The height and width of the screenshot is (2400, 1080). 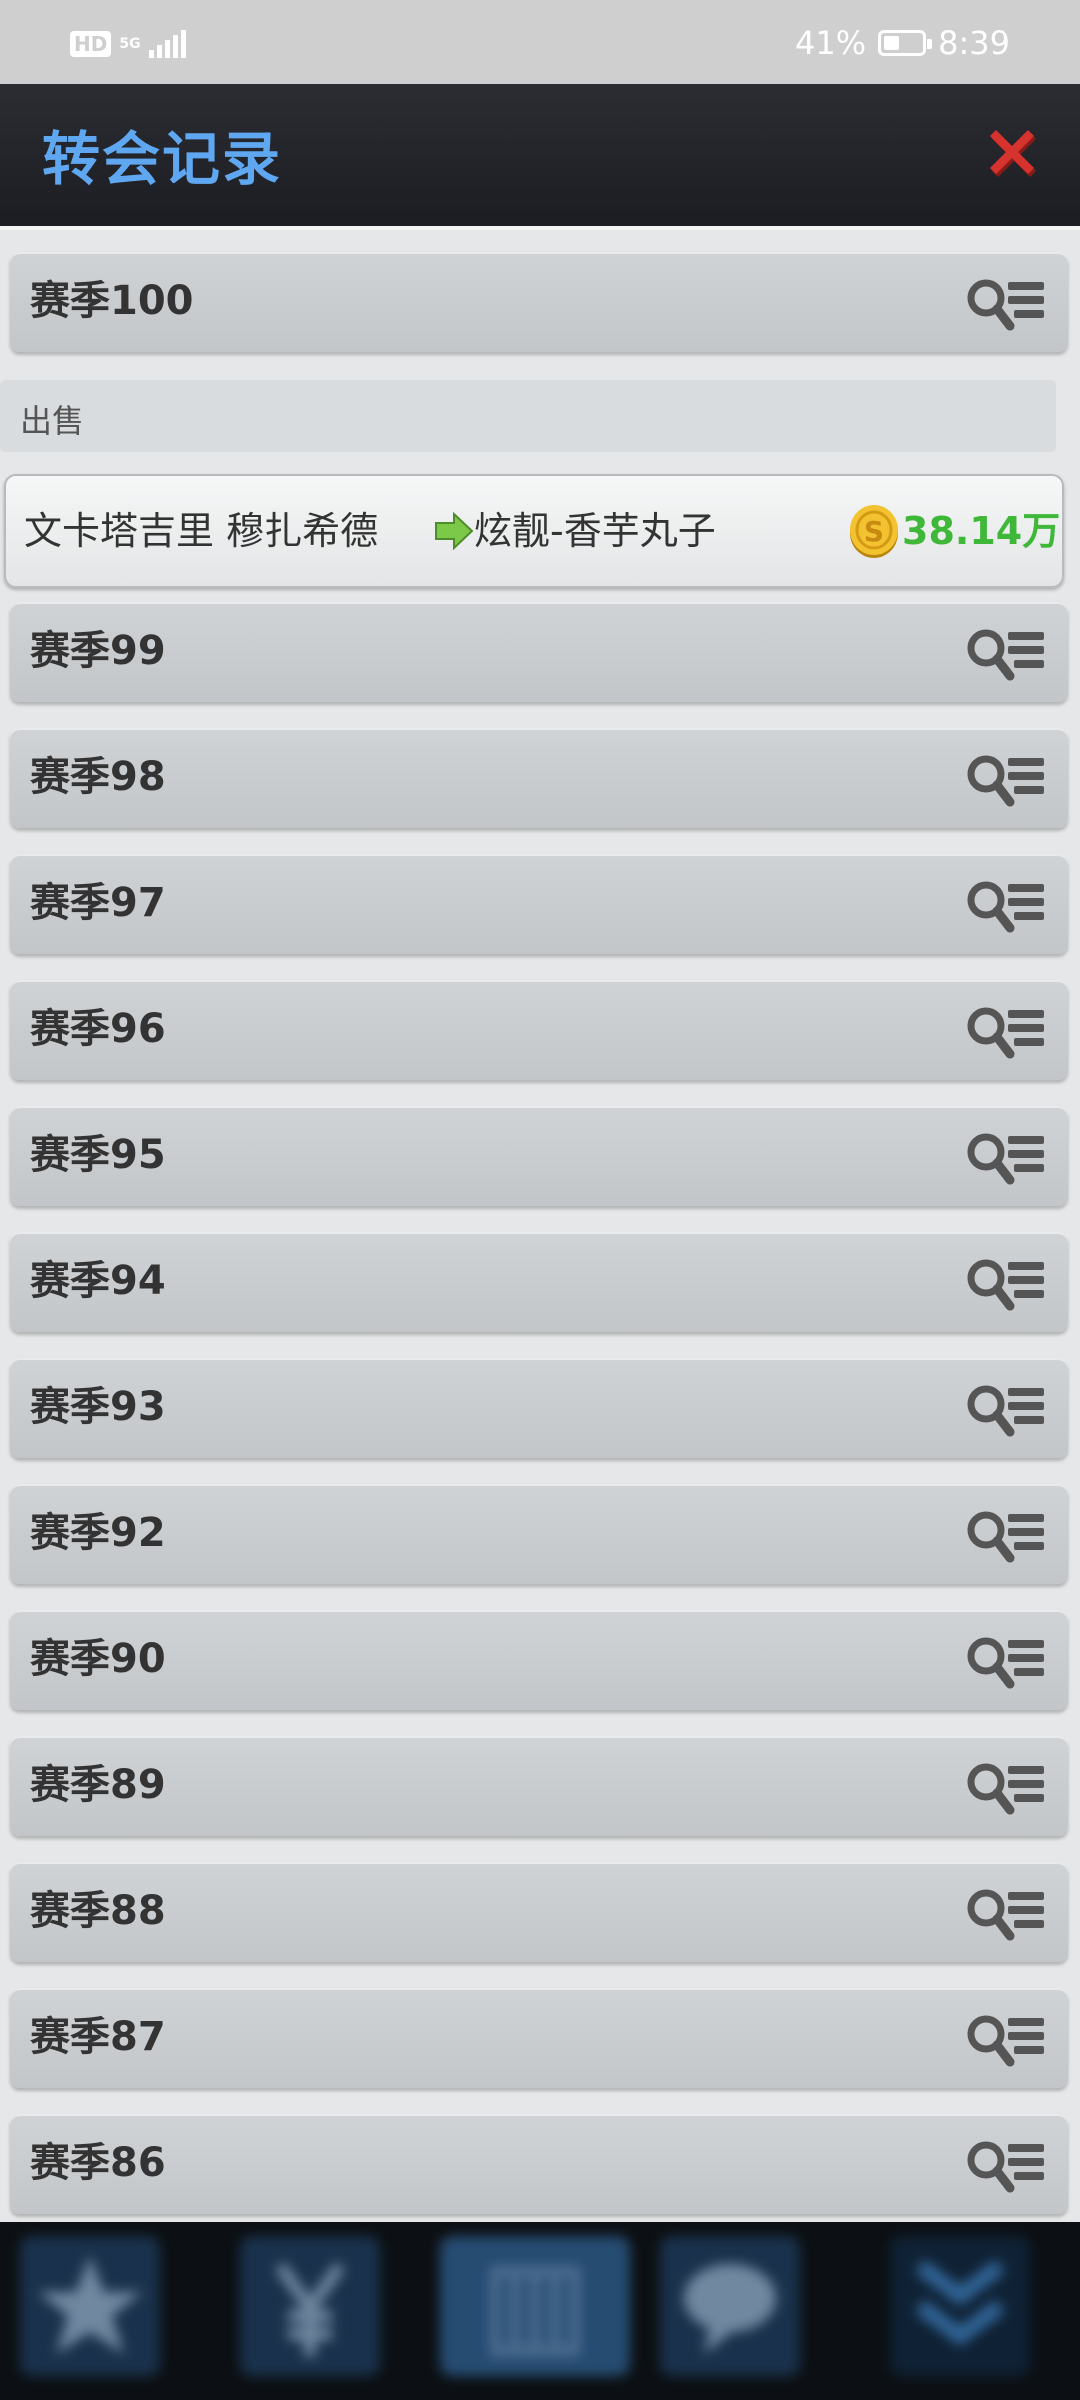 What do you see at coordinates (535, 2311) in the screenshot?
I see `building-icon` at bounding box center [535, 2311].